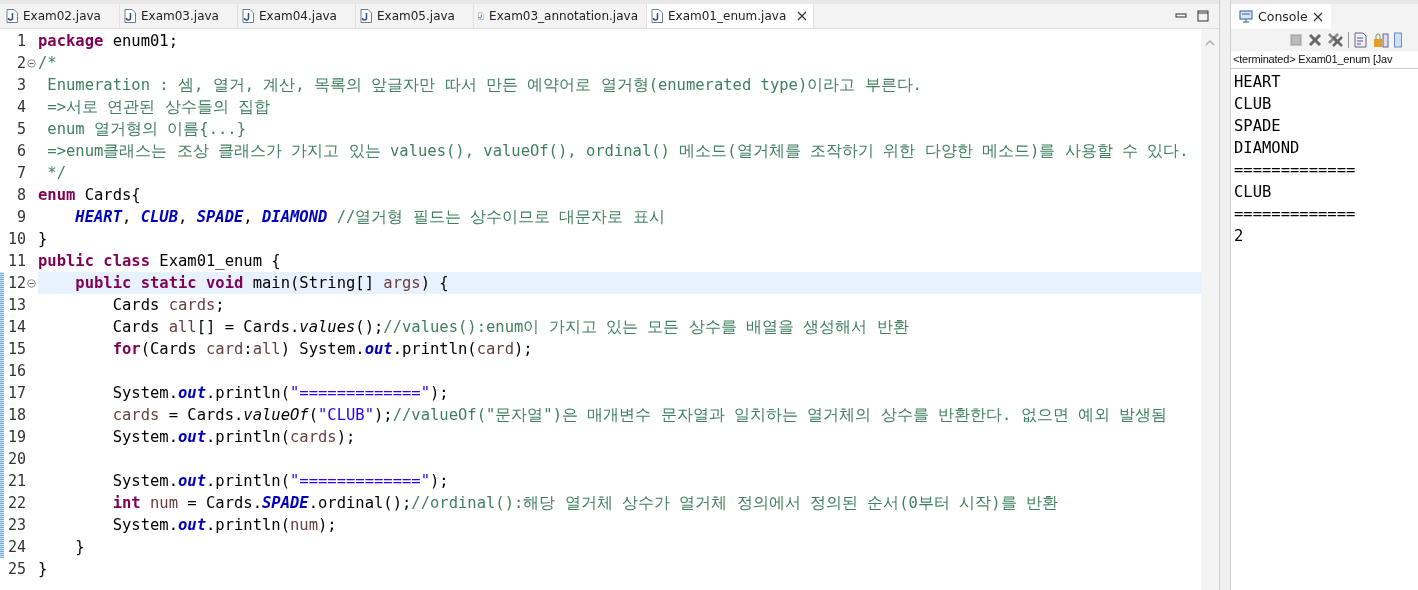 The image size is (1418, 590). What do you see at coordinates (179, 16) in the screenshot?
I see `file-tab: Exam03.java` at bounding box center [179, 16].